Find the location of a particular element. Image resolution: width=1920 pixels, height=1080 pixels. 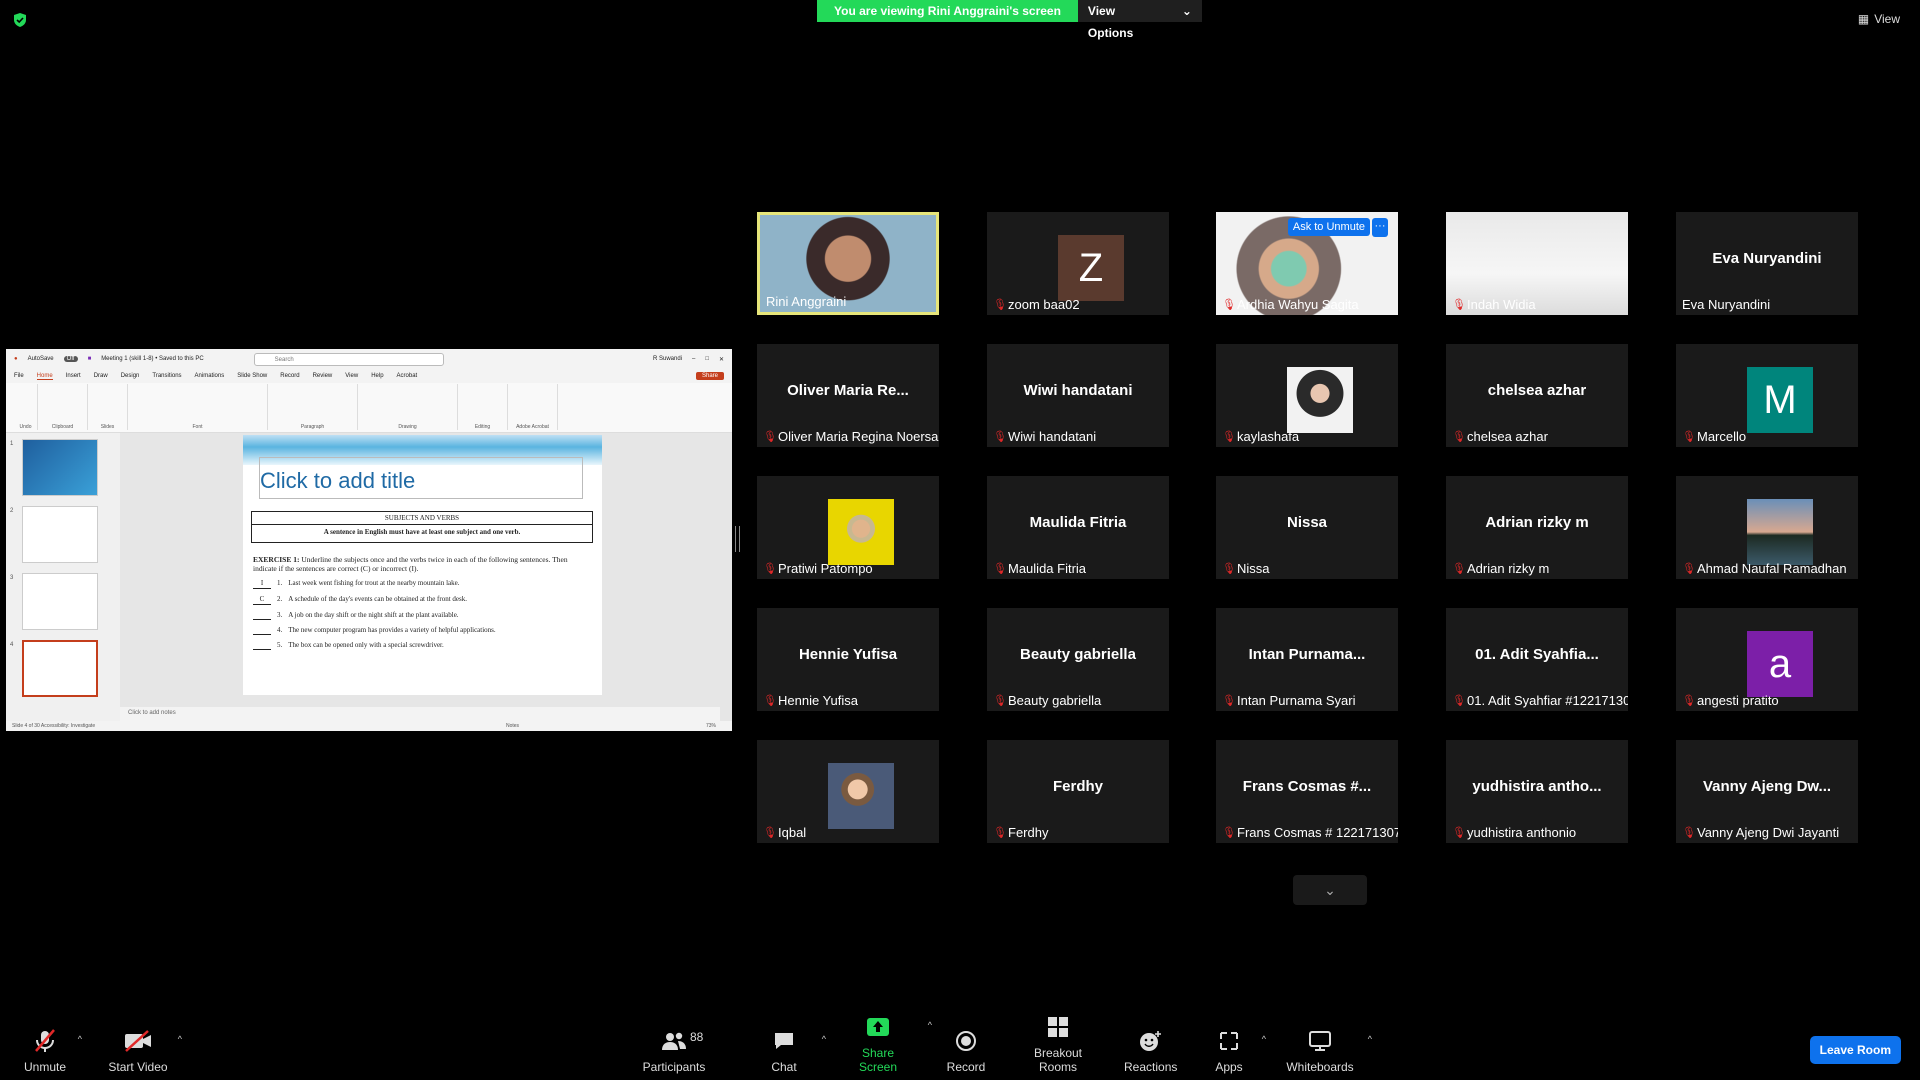

chat-button: Chat ^ is located at coordinates (797, 1051).